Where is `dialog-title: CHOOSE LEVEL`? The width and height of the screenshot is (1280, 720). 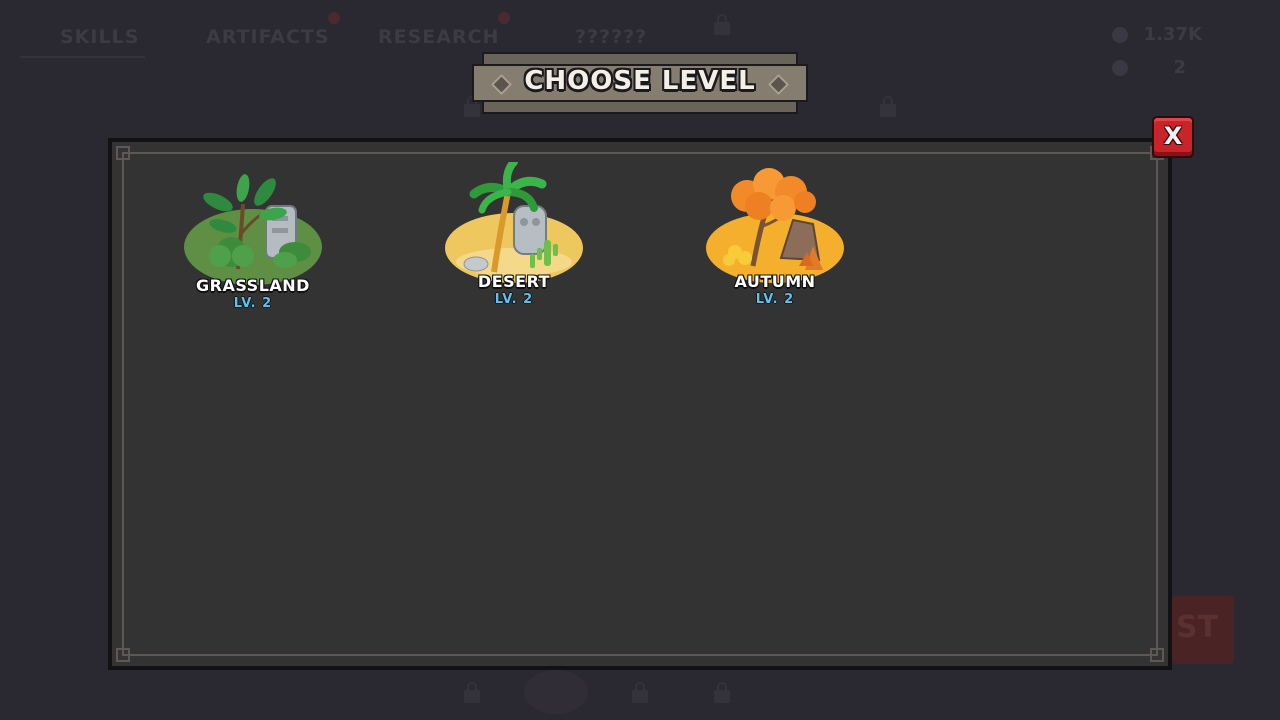
dialog-title: CHOOSE LEVEL is located at coordinates (640, 81).